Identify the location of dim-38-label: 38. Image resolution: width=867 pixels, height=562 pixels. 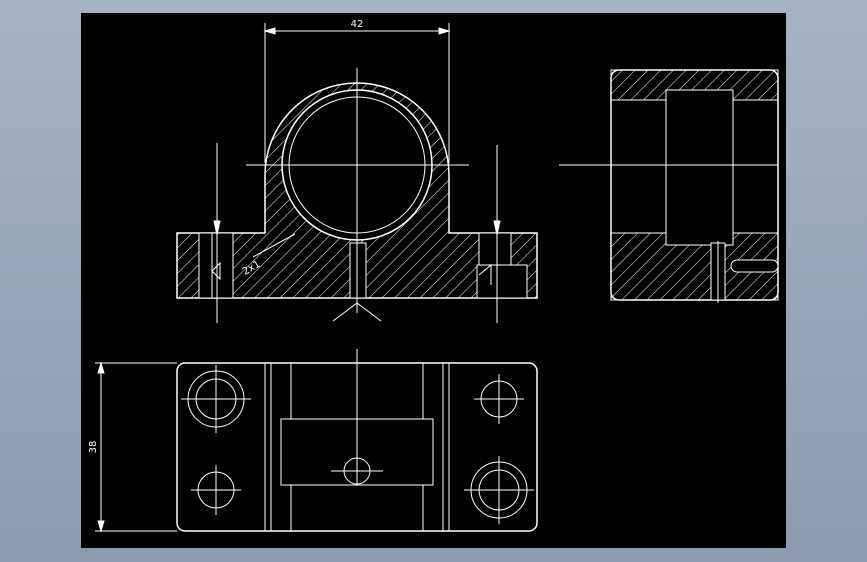
(93, 447).